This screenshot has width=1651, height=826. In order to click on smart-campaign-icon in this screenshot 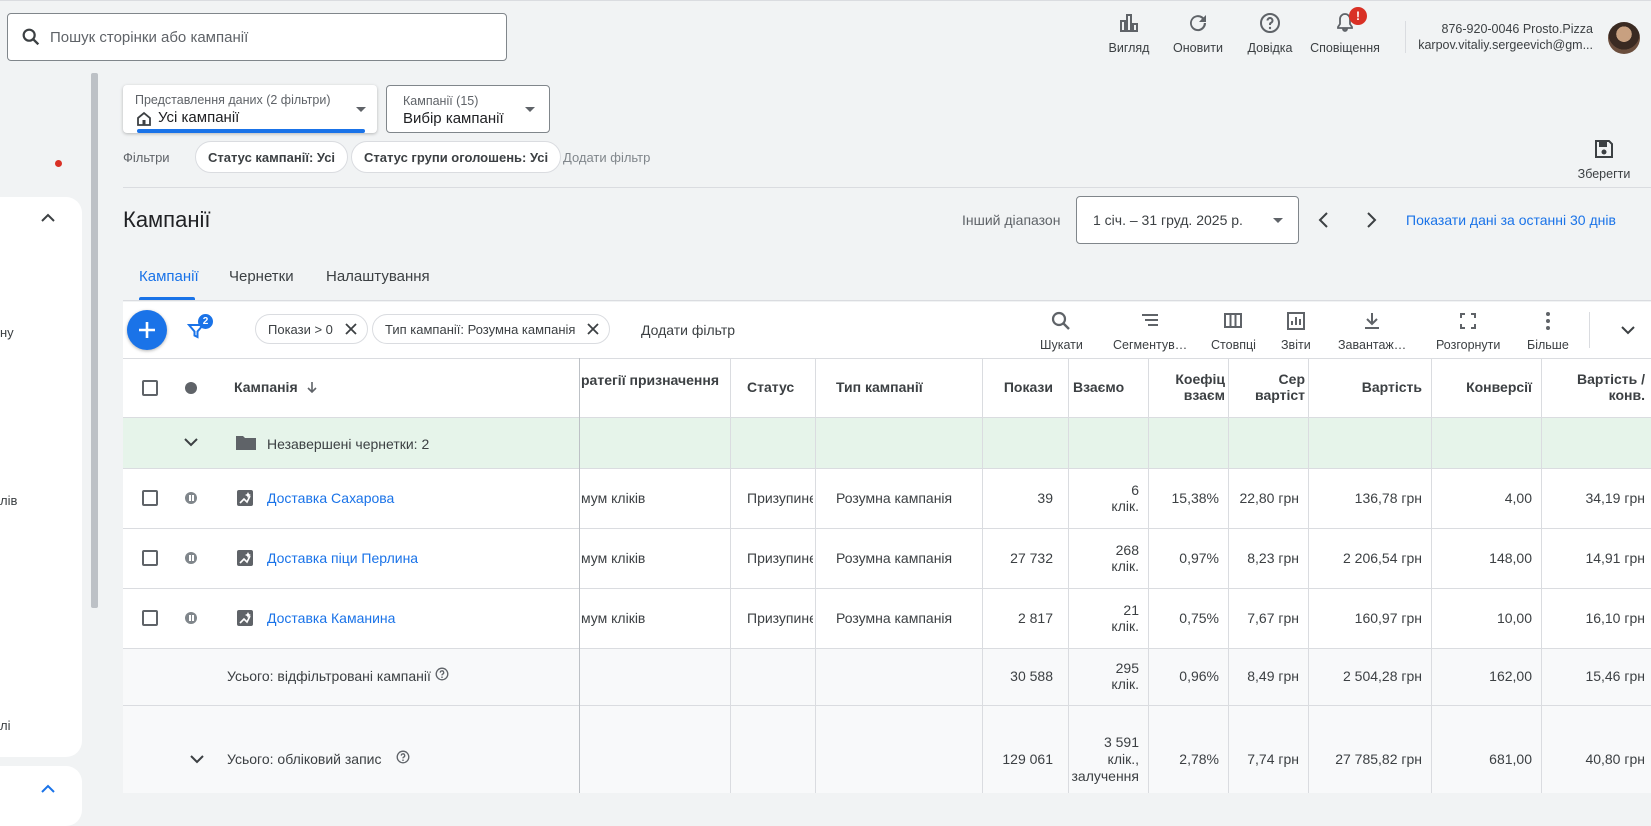, I will do `click(245, 558)`.